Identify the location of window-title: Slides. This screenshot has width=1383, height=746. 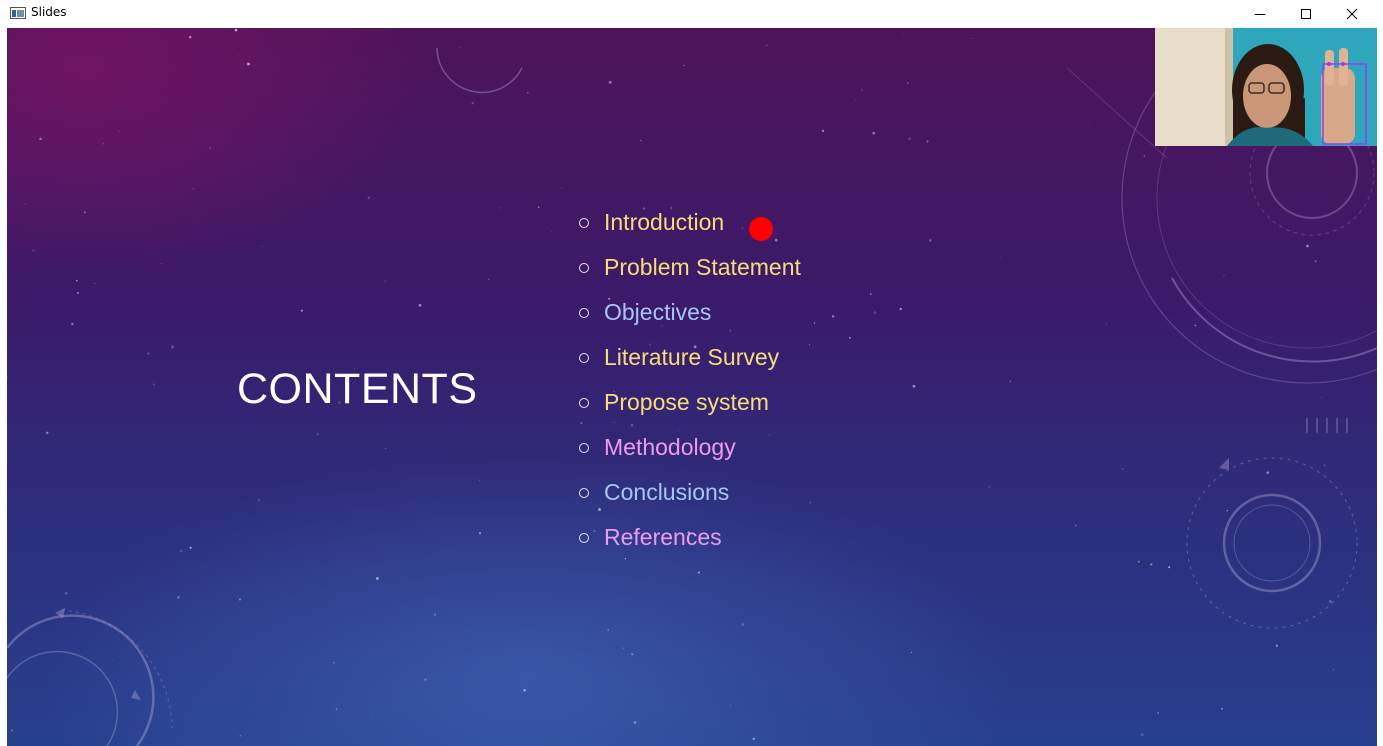
(49, 12).